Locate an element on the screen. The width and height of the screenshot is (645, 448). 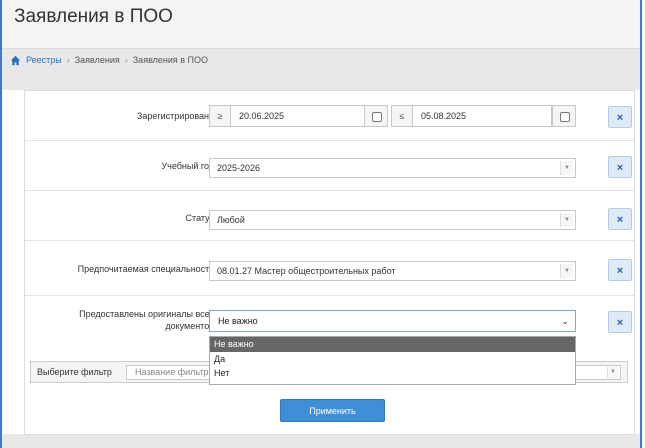
filter-picker-label: Выберите фильтр is located at coordinates (74, 372).